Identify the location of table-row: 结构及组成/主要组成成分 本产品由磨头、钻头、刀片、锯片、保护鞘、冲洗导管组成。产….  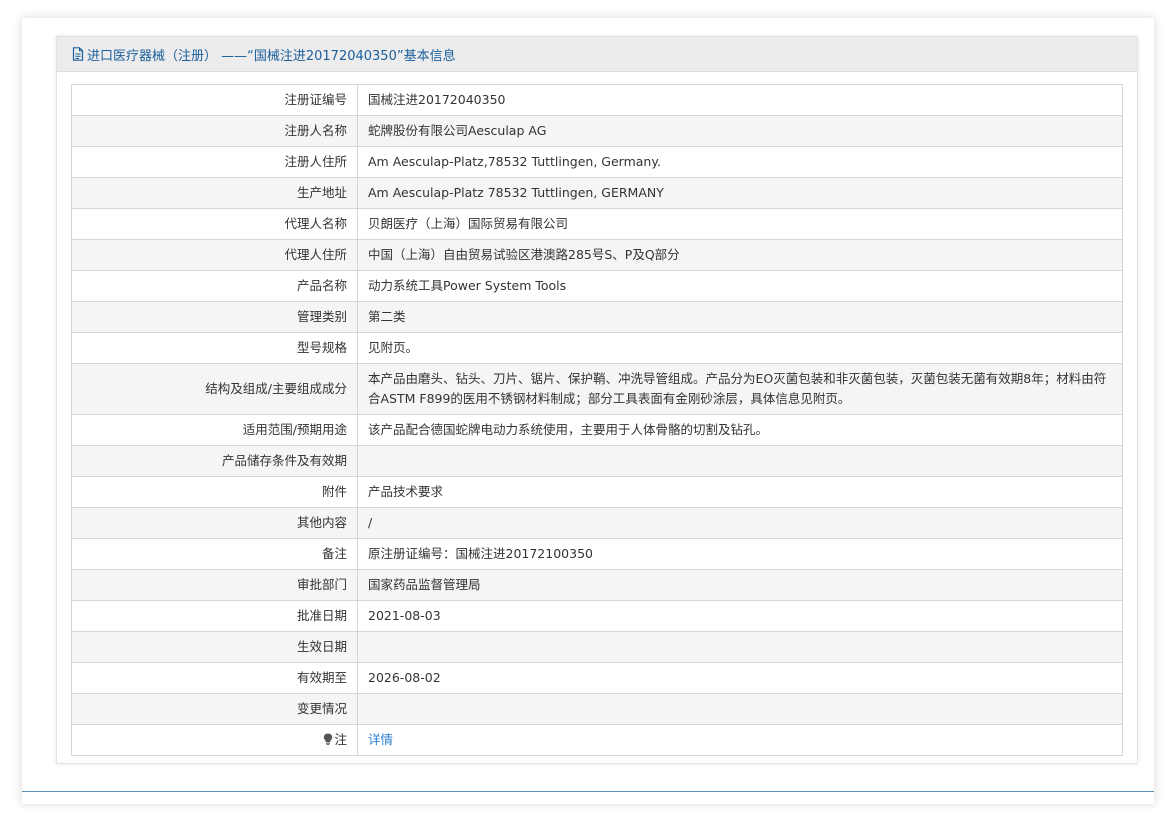
(597, 389).